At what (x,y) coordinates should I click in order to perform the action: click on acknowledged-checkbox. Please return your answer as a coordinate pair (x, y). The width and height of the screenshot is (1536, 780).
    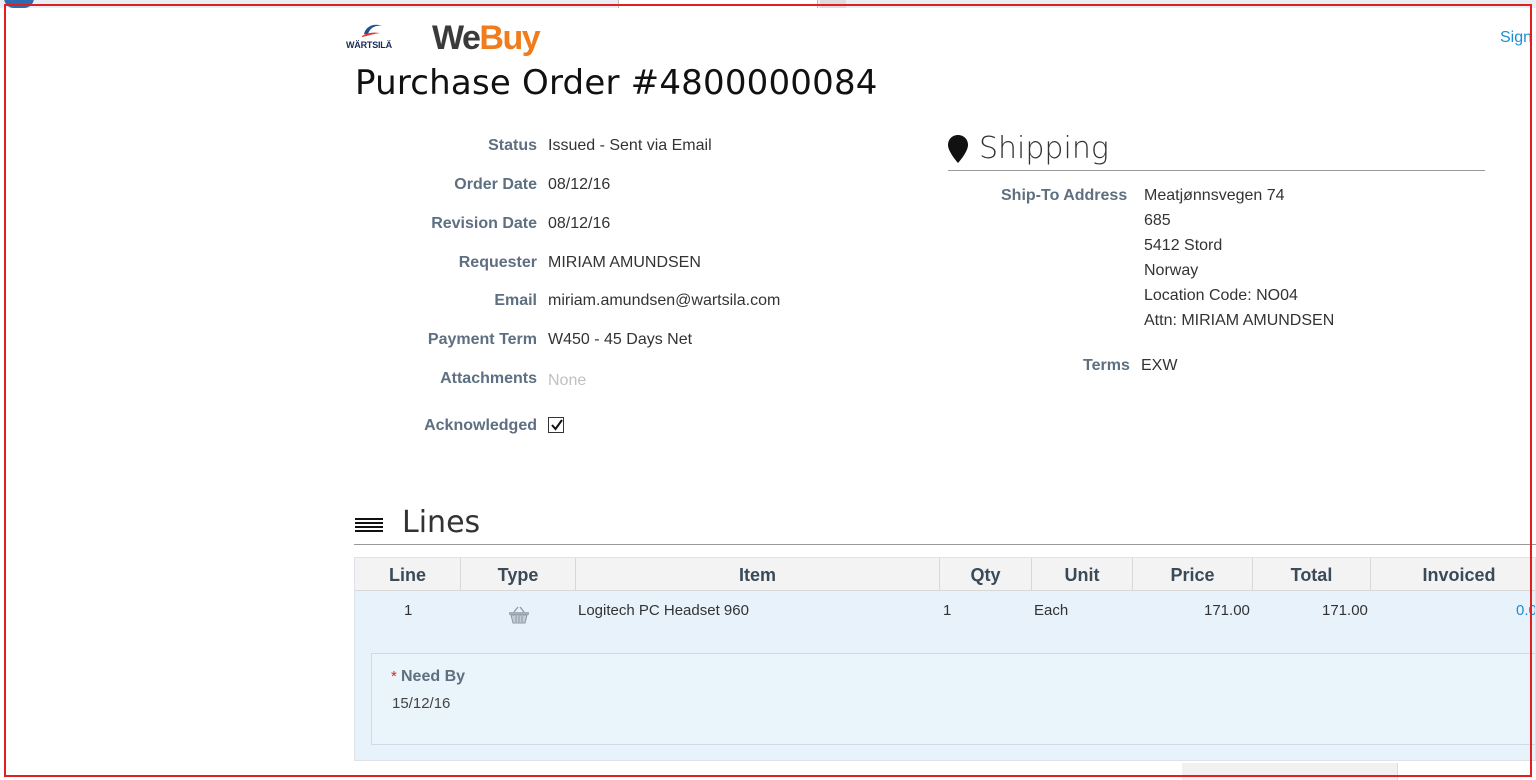
    Looking at the image, I should click on (556, 425).